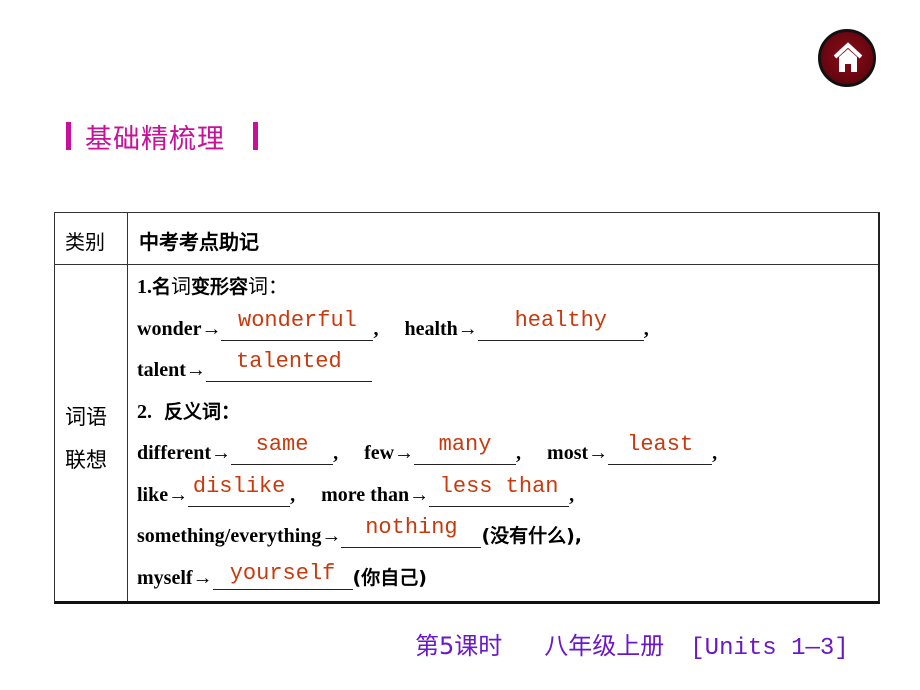 This screenshot has width=920, height=690. I want to click on answer-blank: nothing, so click(411, 531).